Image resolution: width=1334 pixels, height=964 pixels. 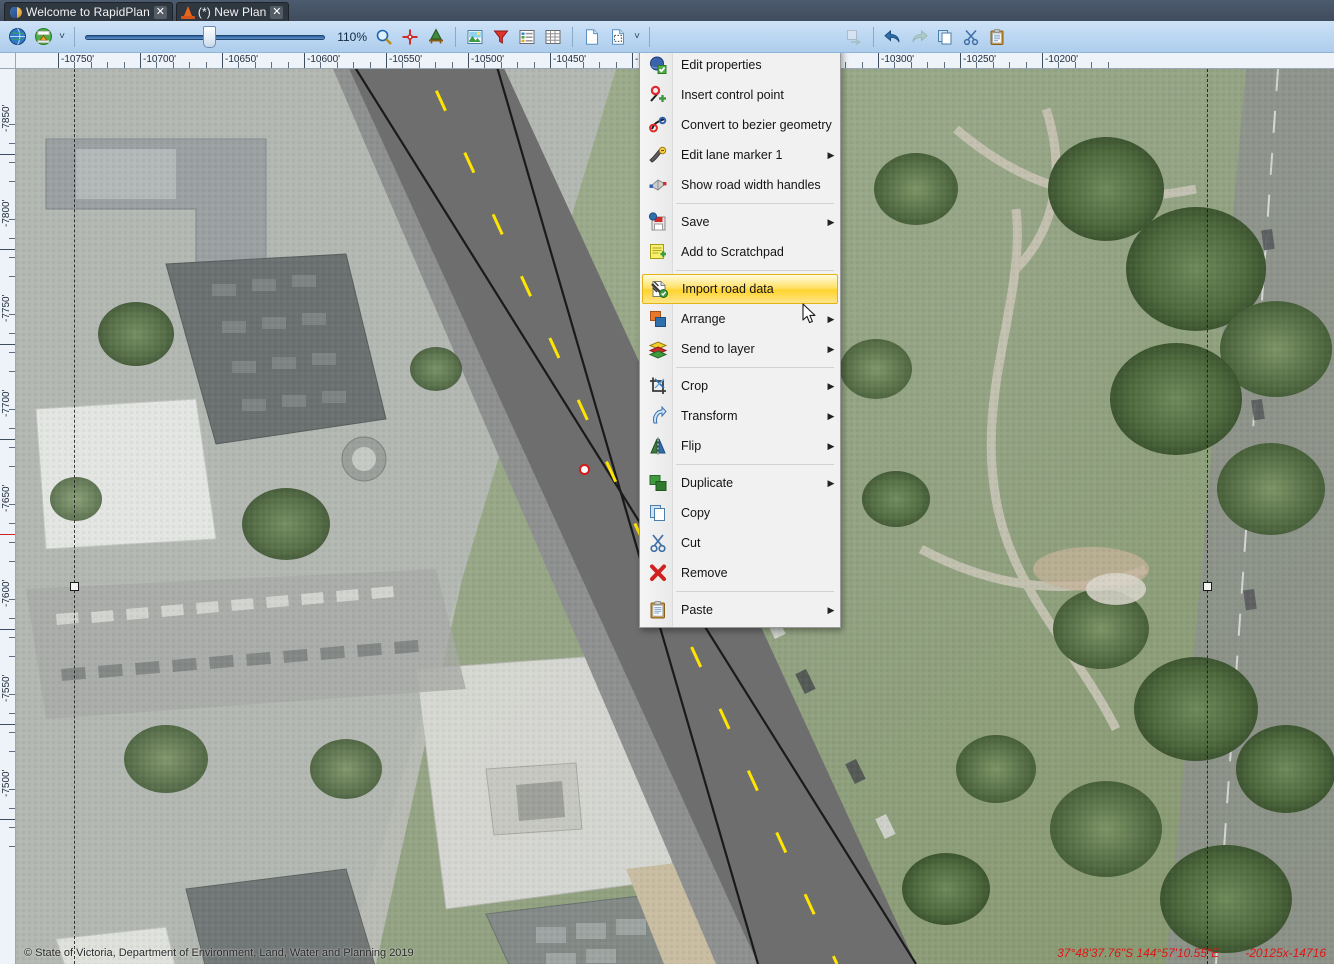 What do you see at coordinates (74, 586) in the screenshot?
I see `selection-handle-left` at bounding box center [74, 586].